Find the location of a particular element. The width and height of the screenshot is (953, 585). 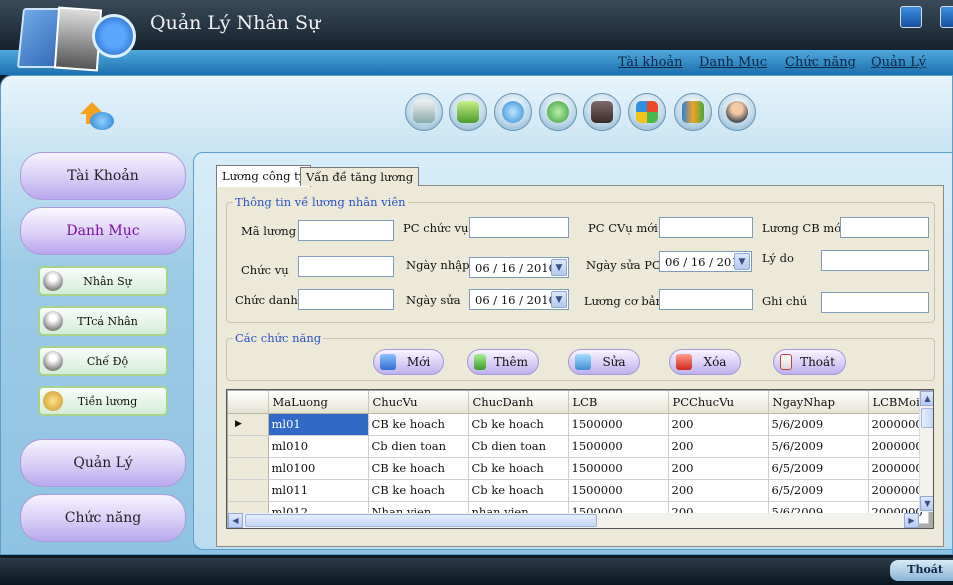

window-icon is located at coordinates (946, 17).